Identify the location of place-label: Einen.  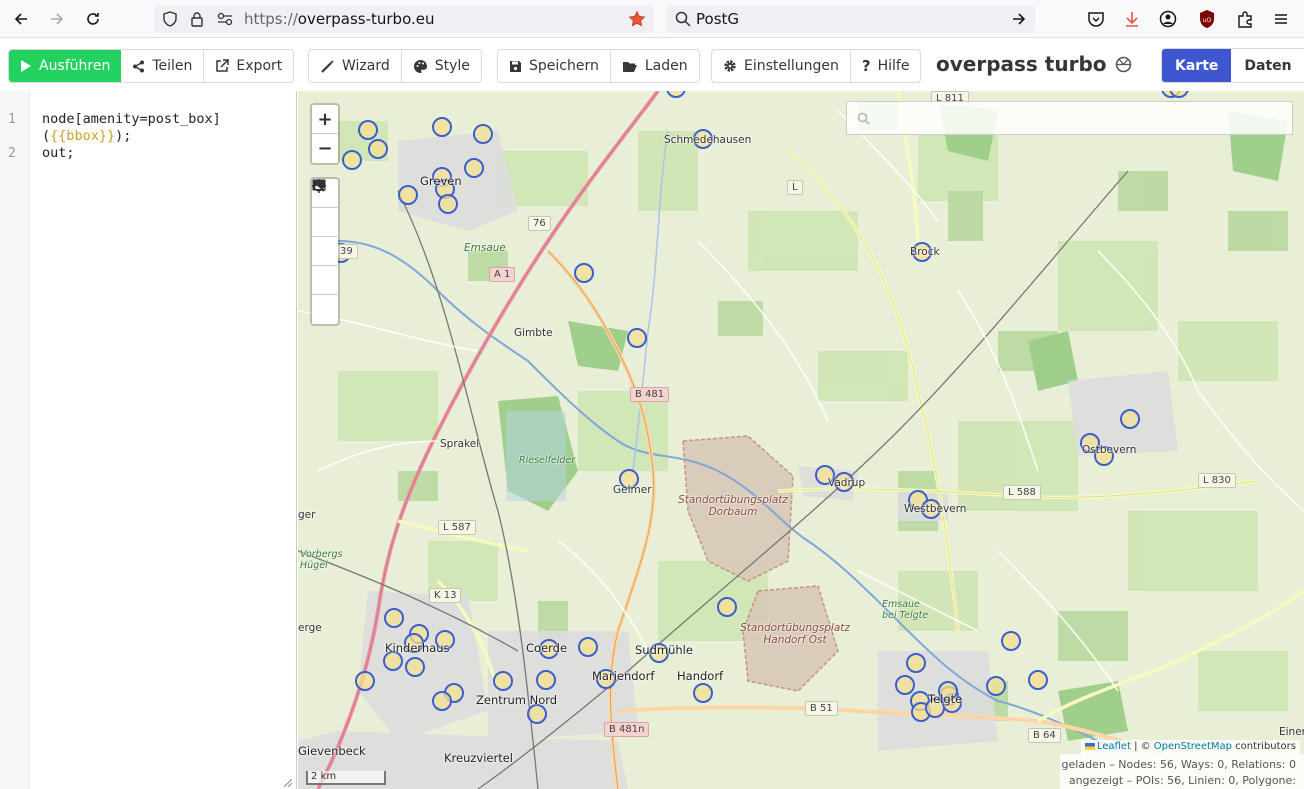
(1291, 732).